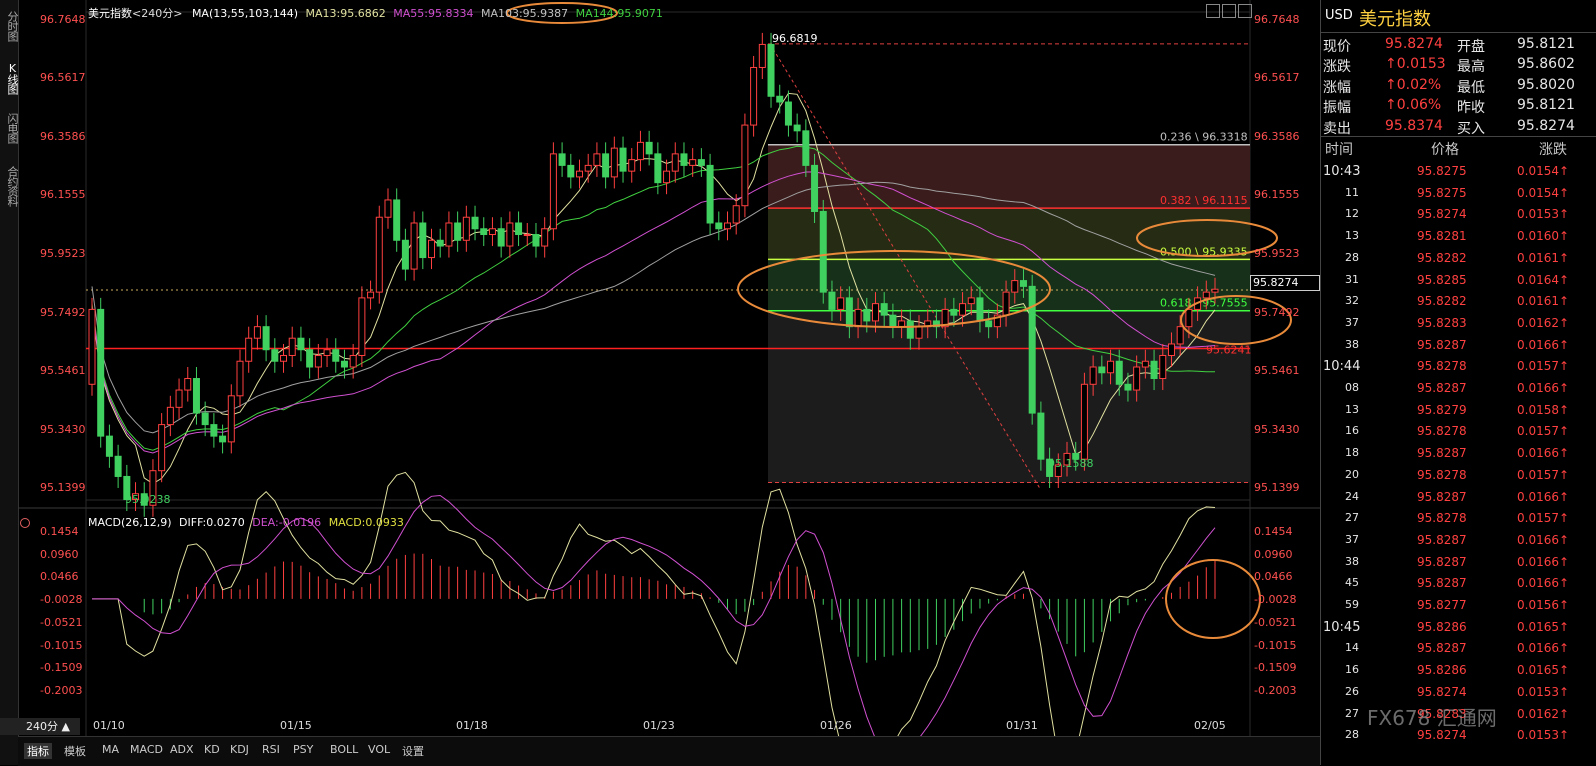 The width and height of the screenshot is (1596, 766). Describe the element at coordinates (1546, 84) in the screenshot. I see `quote-value: 95.8020` at that location.